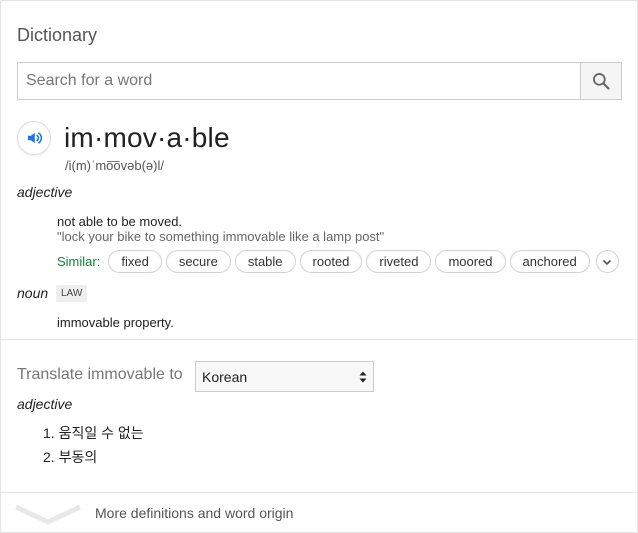 Image resolution: width=638 pixels, height=533 pixels. I want to click on headword: im·mov·a·ble, so click(147, 137).